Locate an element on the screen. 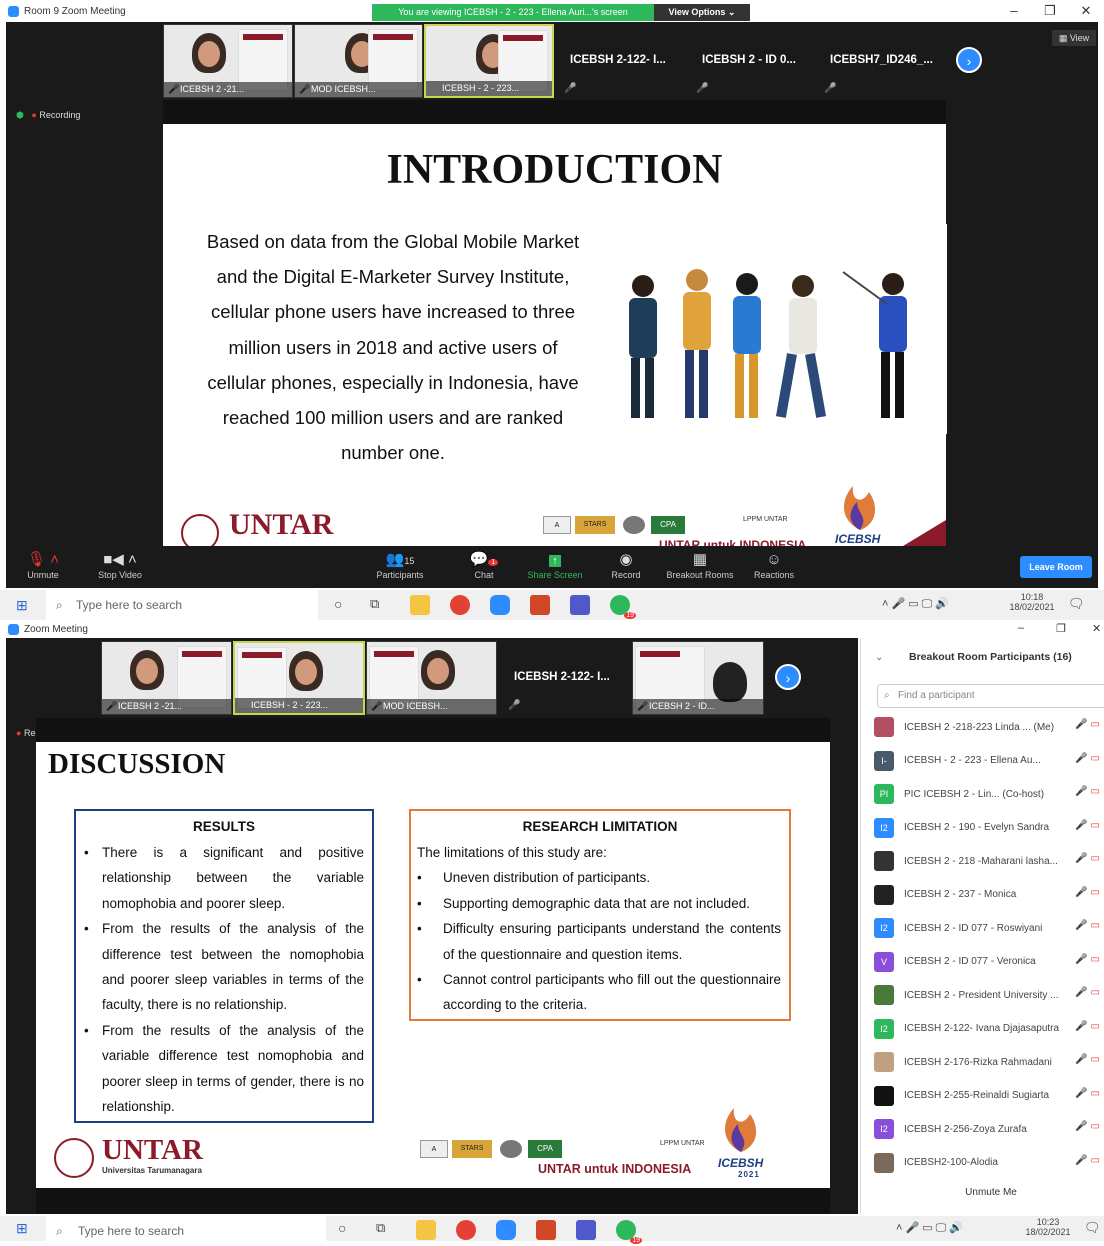  participant-row: ICEBSH 2 - 218 -Maharani lasha... 🎤 ▭ is located at coordinates (989, 861).